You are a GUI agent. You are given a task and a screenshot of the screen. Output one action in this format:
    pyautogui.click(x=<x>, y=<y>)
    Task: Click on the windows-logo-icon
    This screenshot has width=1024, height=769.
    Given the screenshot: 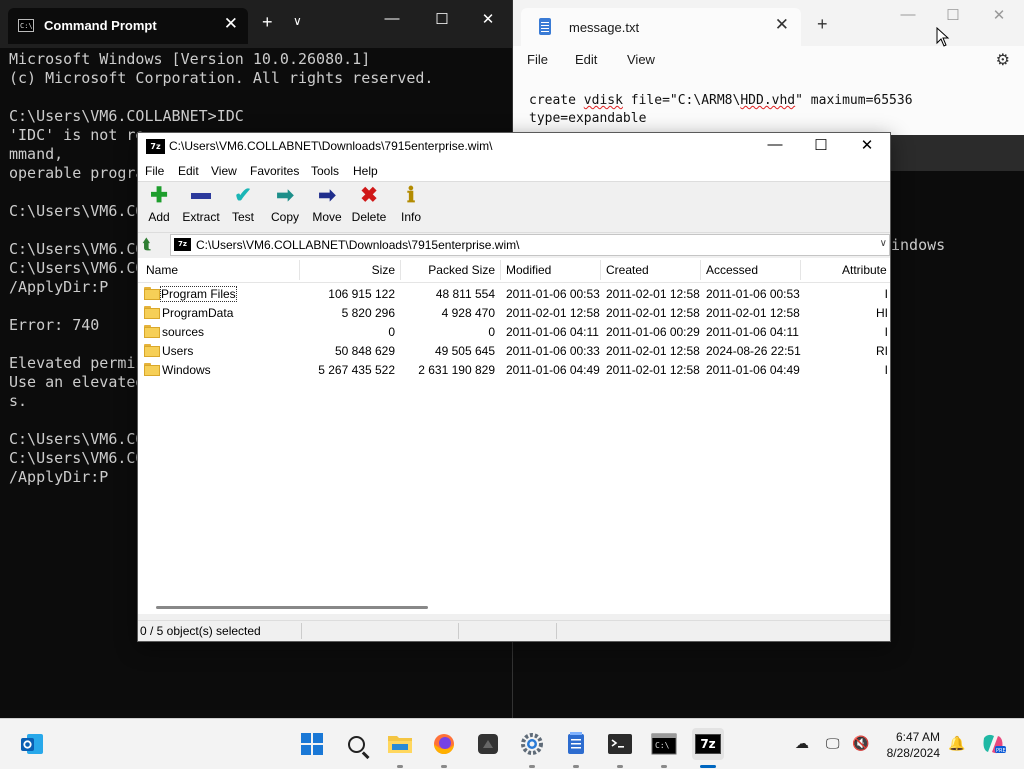 What is the action you would take?
    pyautogui.click(x=312, y=744)
    